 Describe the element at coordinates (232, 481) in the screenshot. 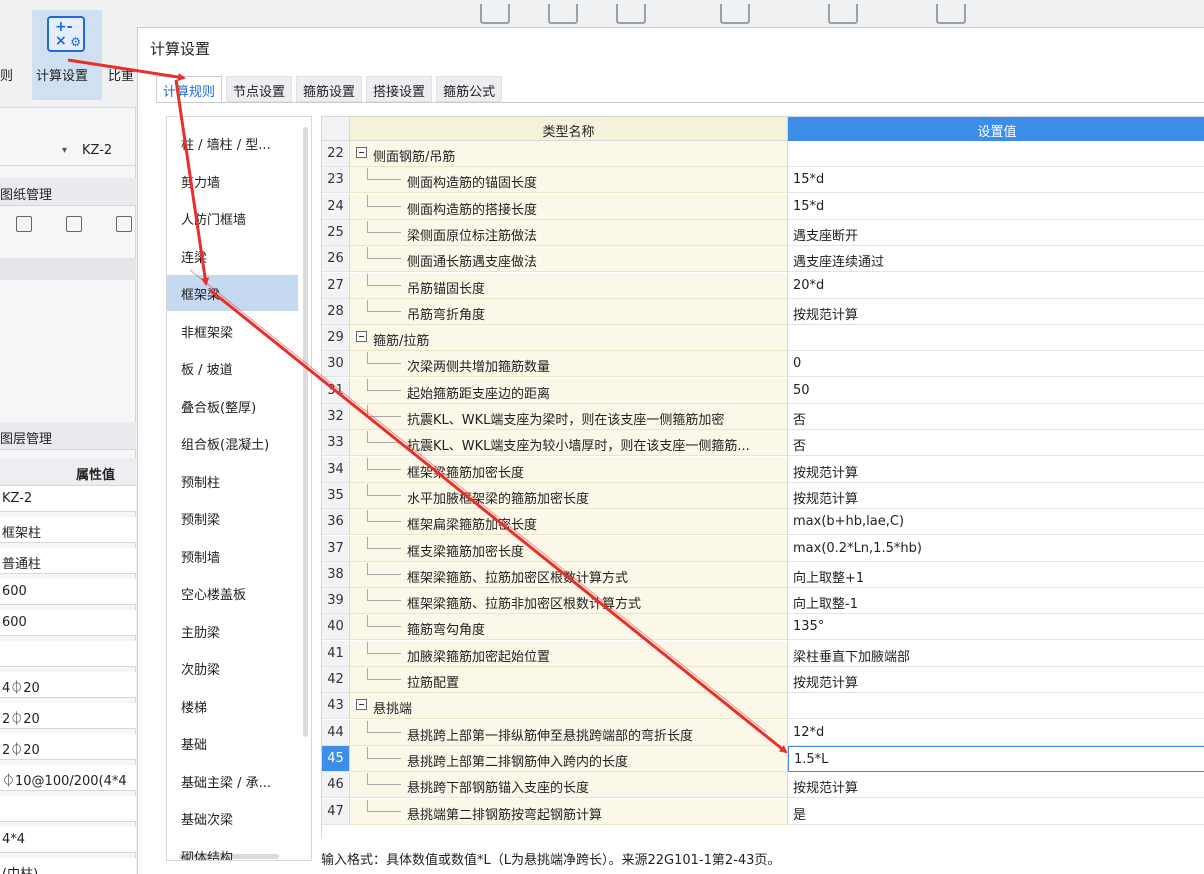

I see `category-item: 预制柱` at that location.